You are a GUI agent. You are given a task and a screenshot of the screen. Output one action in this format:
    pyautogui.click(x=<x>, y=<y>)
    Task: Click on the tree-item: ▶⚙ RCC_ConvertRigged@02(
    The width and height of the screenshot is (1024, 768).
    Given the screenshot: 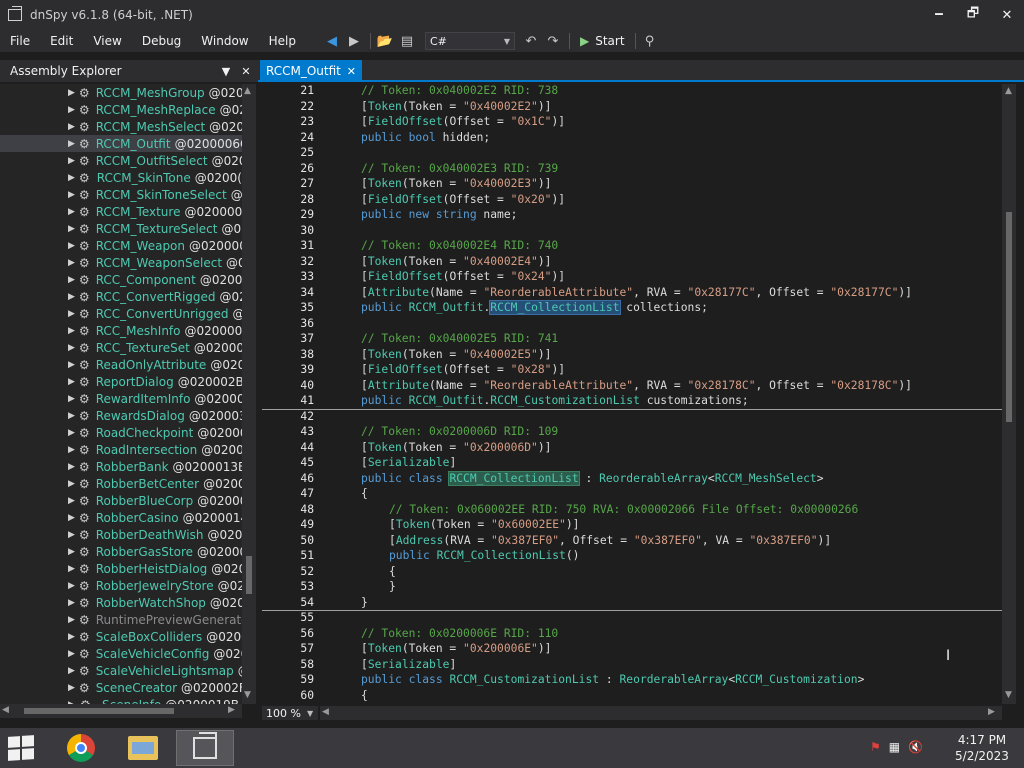 What is the action you would take?
    pyautogui.click(x=121, y=296)
    